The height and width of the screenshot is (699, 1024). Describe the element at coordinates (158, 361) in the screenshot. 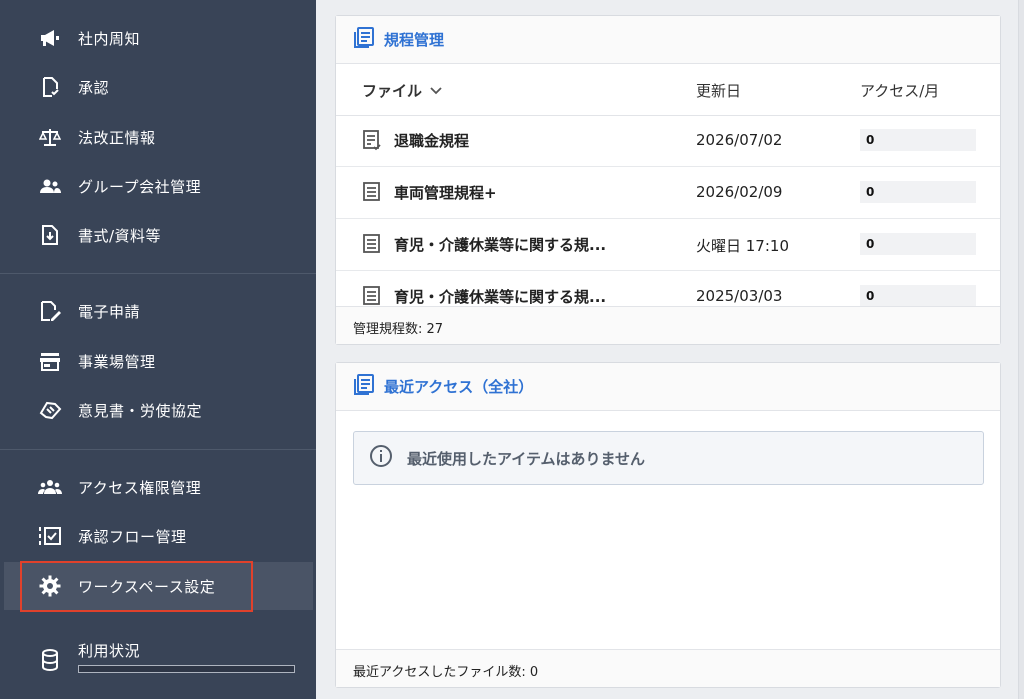

I see `sidebar-item-workplaces: 事業場管理` at that location.